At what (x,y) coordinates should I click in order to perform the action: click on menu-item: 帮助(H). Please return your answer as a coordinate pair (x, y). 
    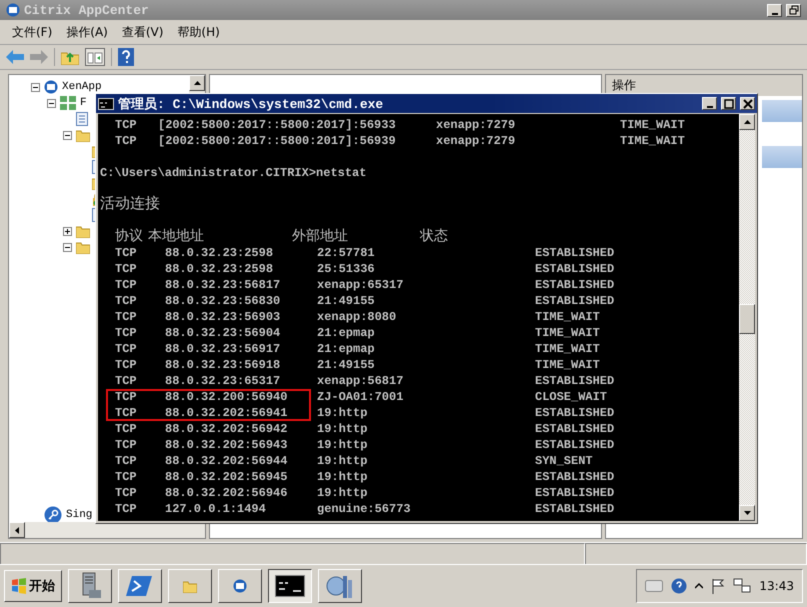
    Looking at the image, I should click on (198, 32).